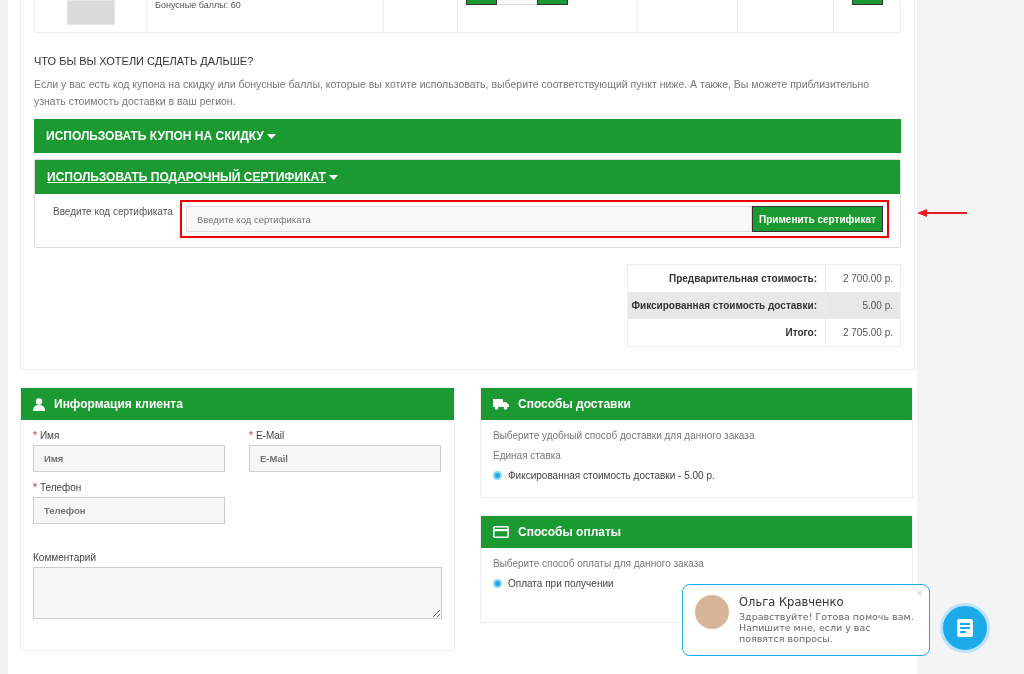 This screenshot has height=674, width=1024. Describe the element at coordinates (570, 532) in the screenshot. I see `card-title: Способы оплаты` at that location.